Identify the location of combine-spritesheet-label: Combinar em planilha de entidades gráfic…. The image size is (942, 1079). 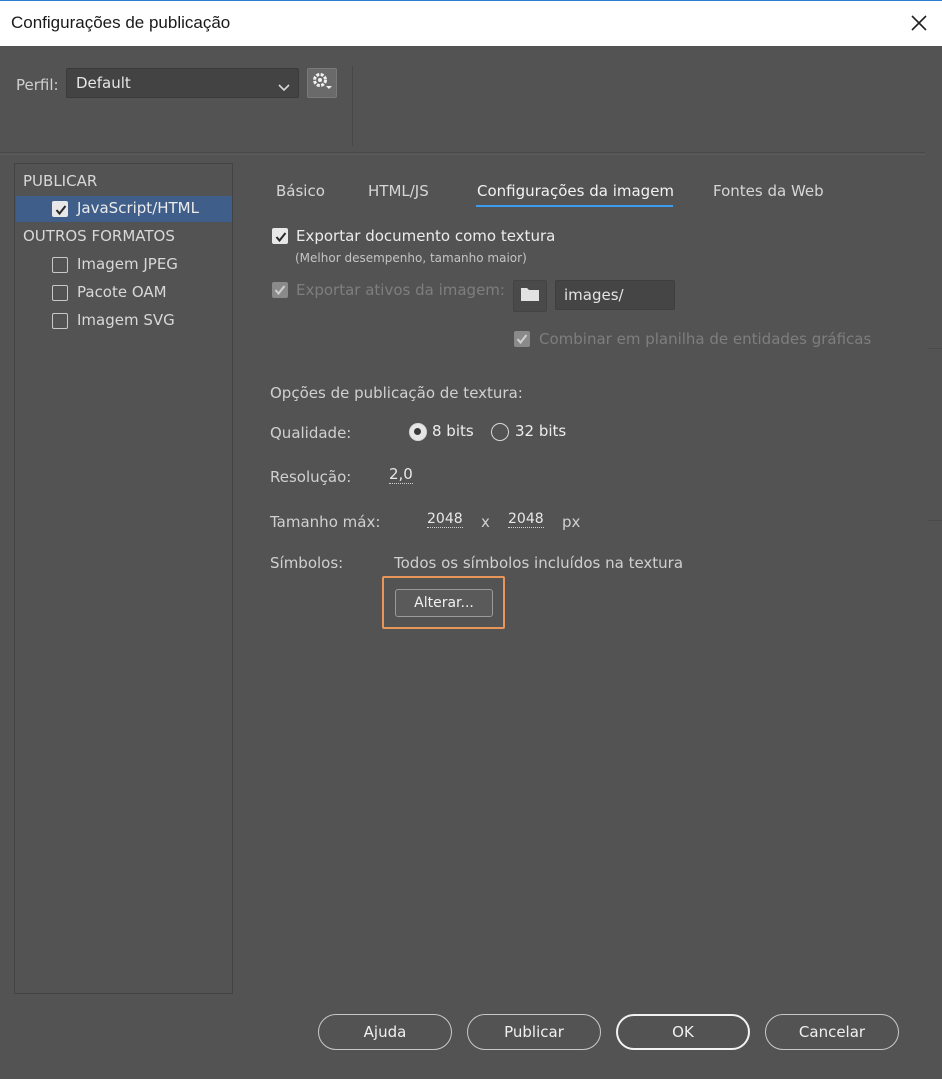
(705, 339).